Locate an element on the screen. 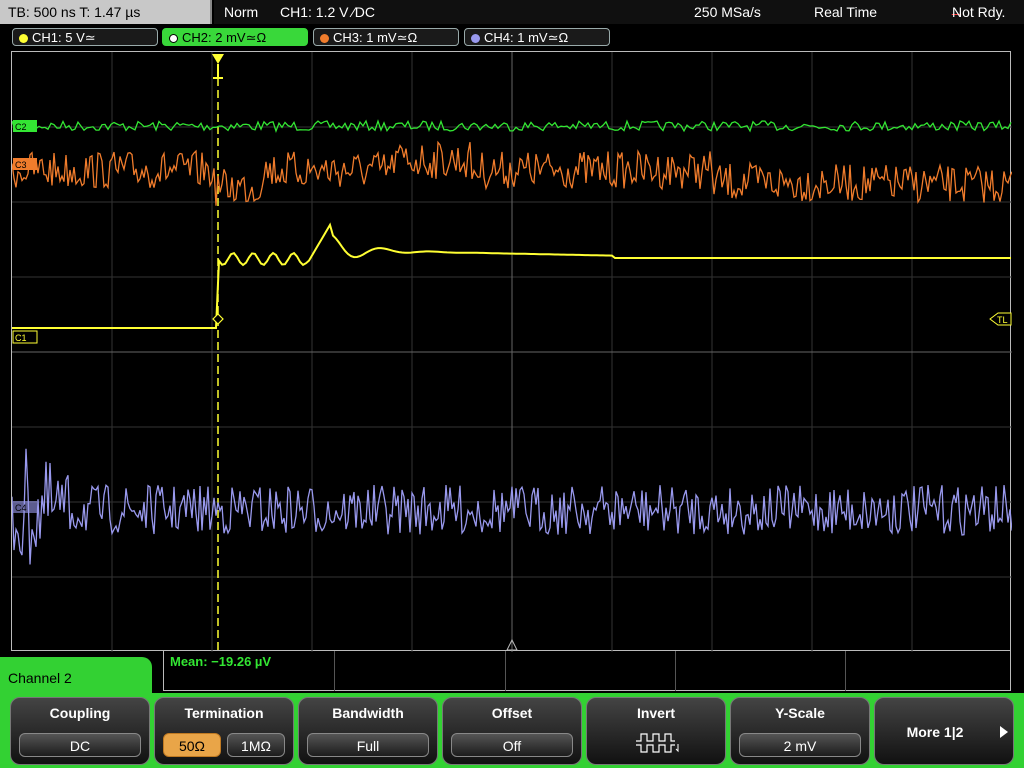 The image size is (1024, 768). ch2-marker-label: C2 is located at coordinates (21, 127).